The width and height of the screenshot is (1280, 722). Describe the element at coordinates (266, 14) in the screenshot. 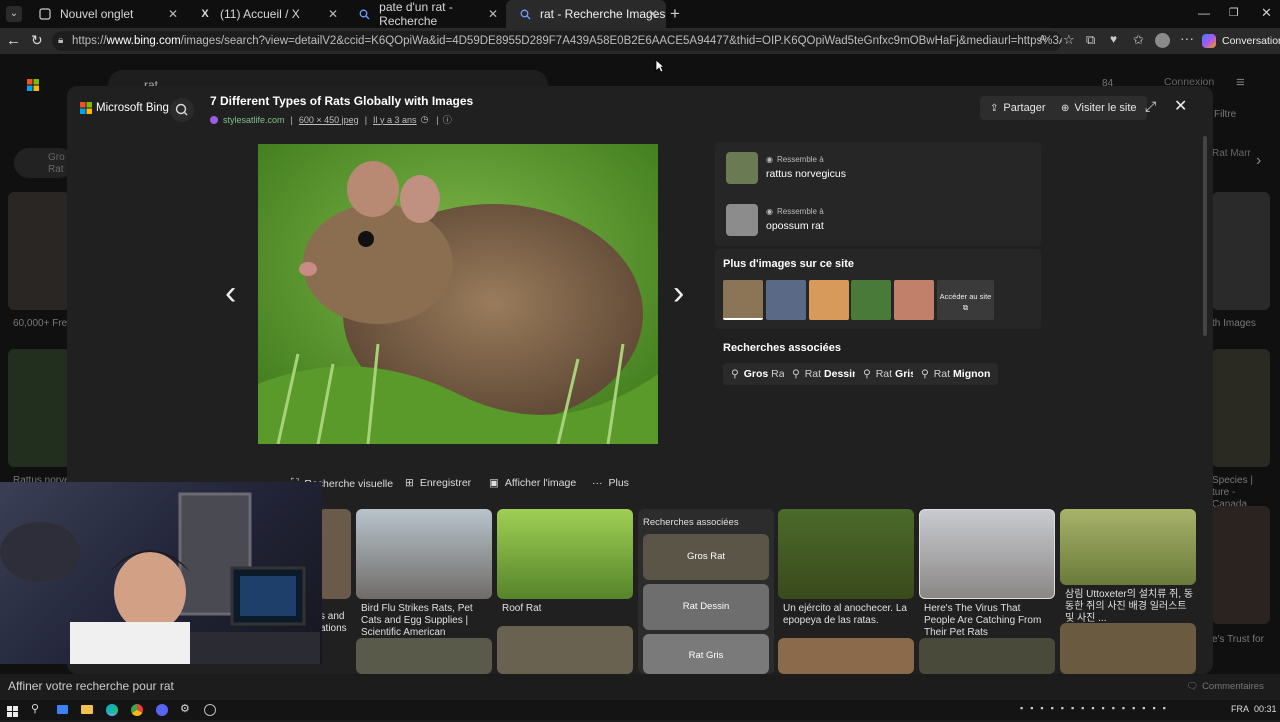

I see `tab-x-home: X (11) Accueil / X ✕` at that location.